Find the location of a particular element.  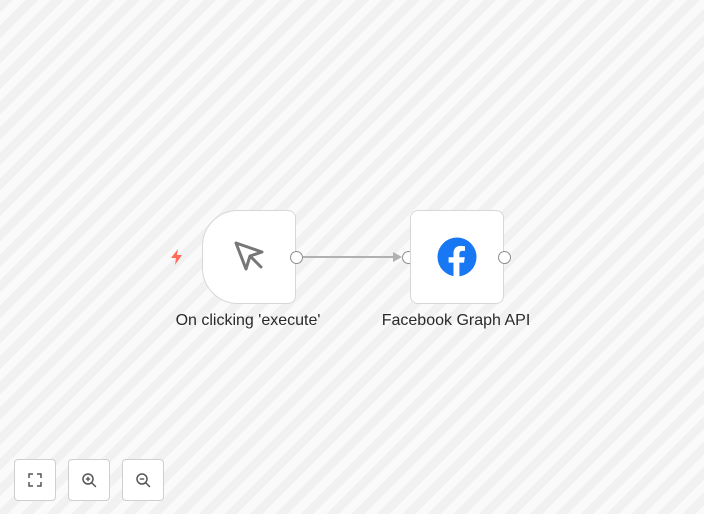

facebook-icon is located at coordinates (457, 257).